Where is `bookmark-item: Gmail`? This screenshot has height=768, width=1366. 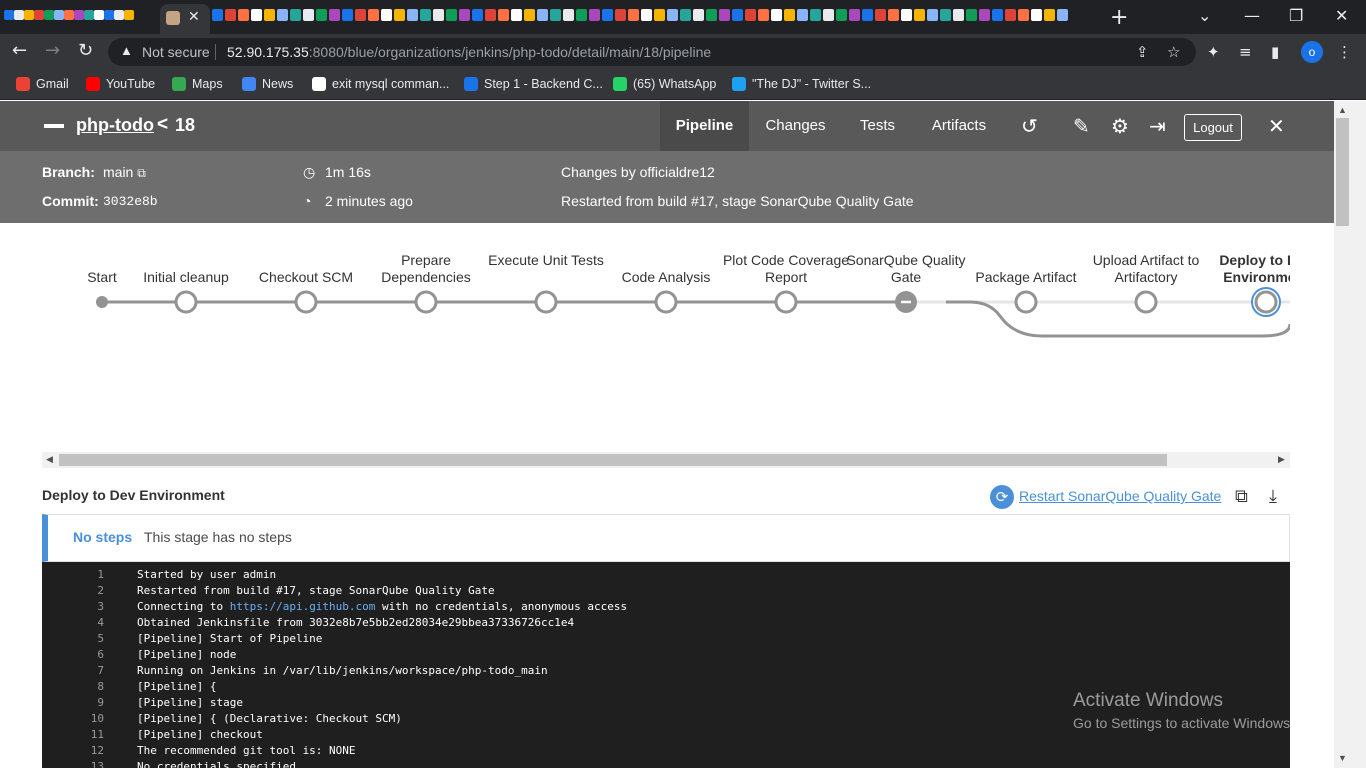
bookmark-item: Gmail is located at coordinates (42, 84).